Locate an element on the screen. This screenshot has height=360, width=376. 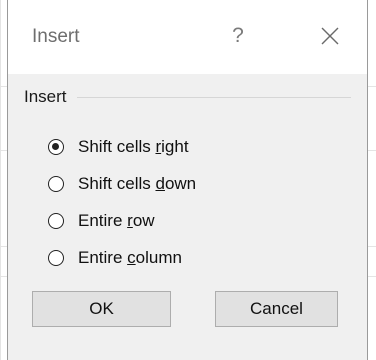
help-icon: ? is located at coordinates (238, 35).